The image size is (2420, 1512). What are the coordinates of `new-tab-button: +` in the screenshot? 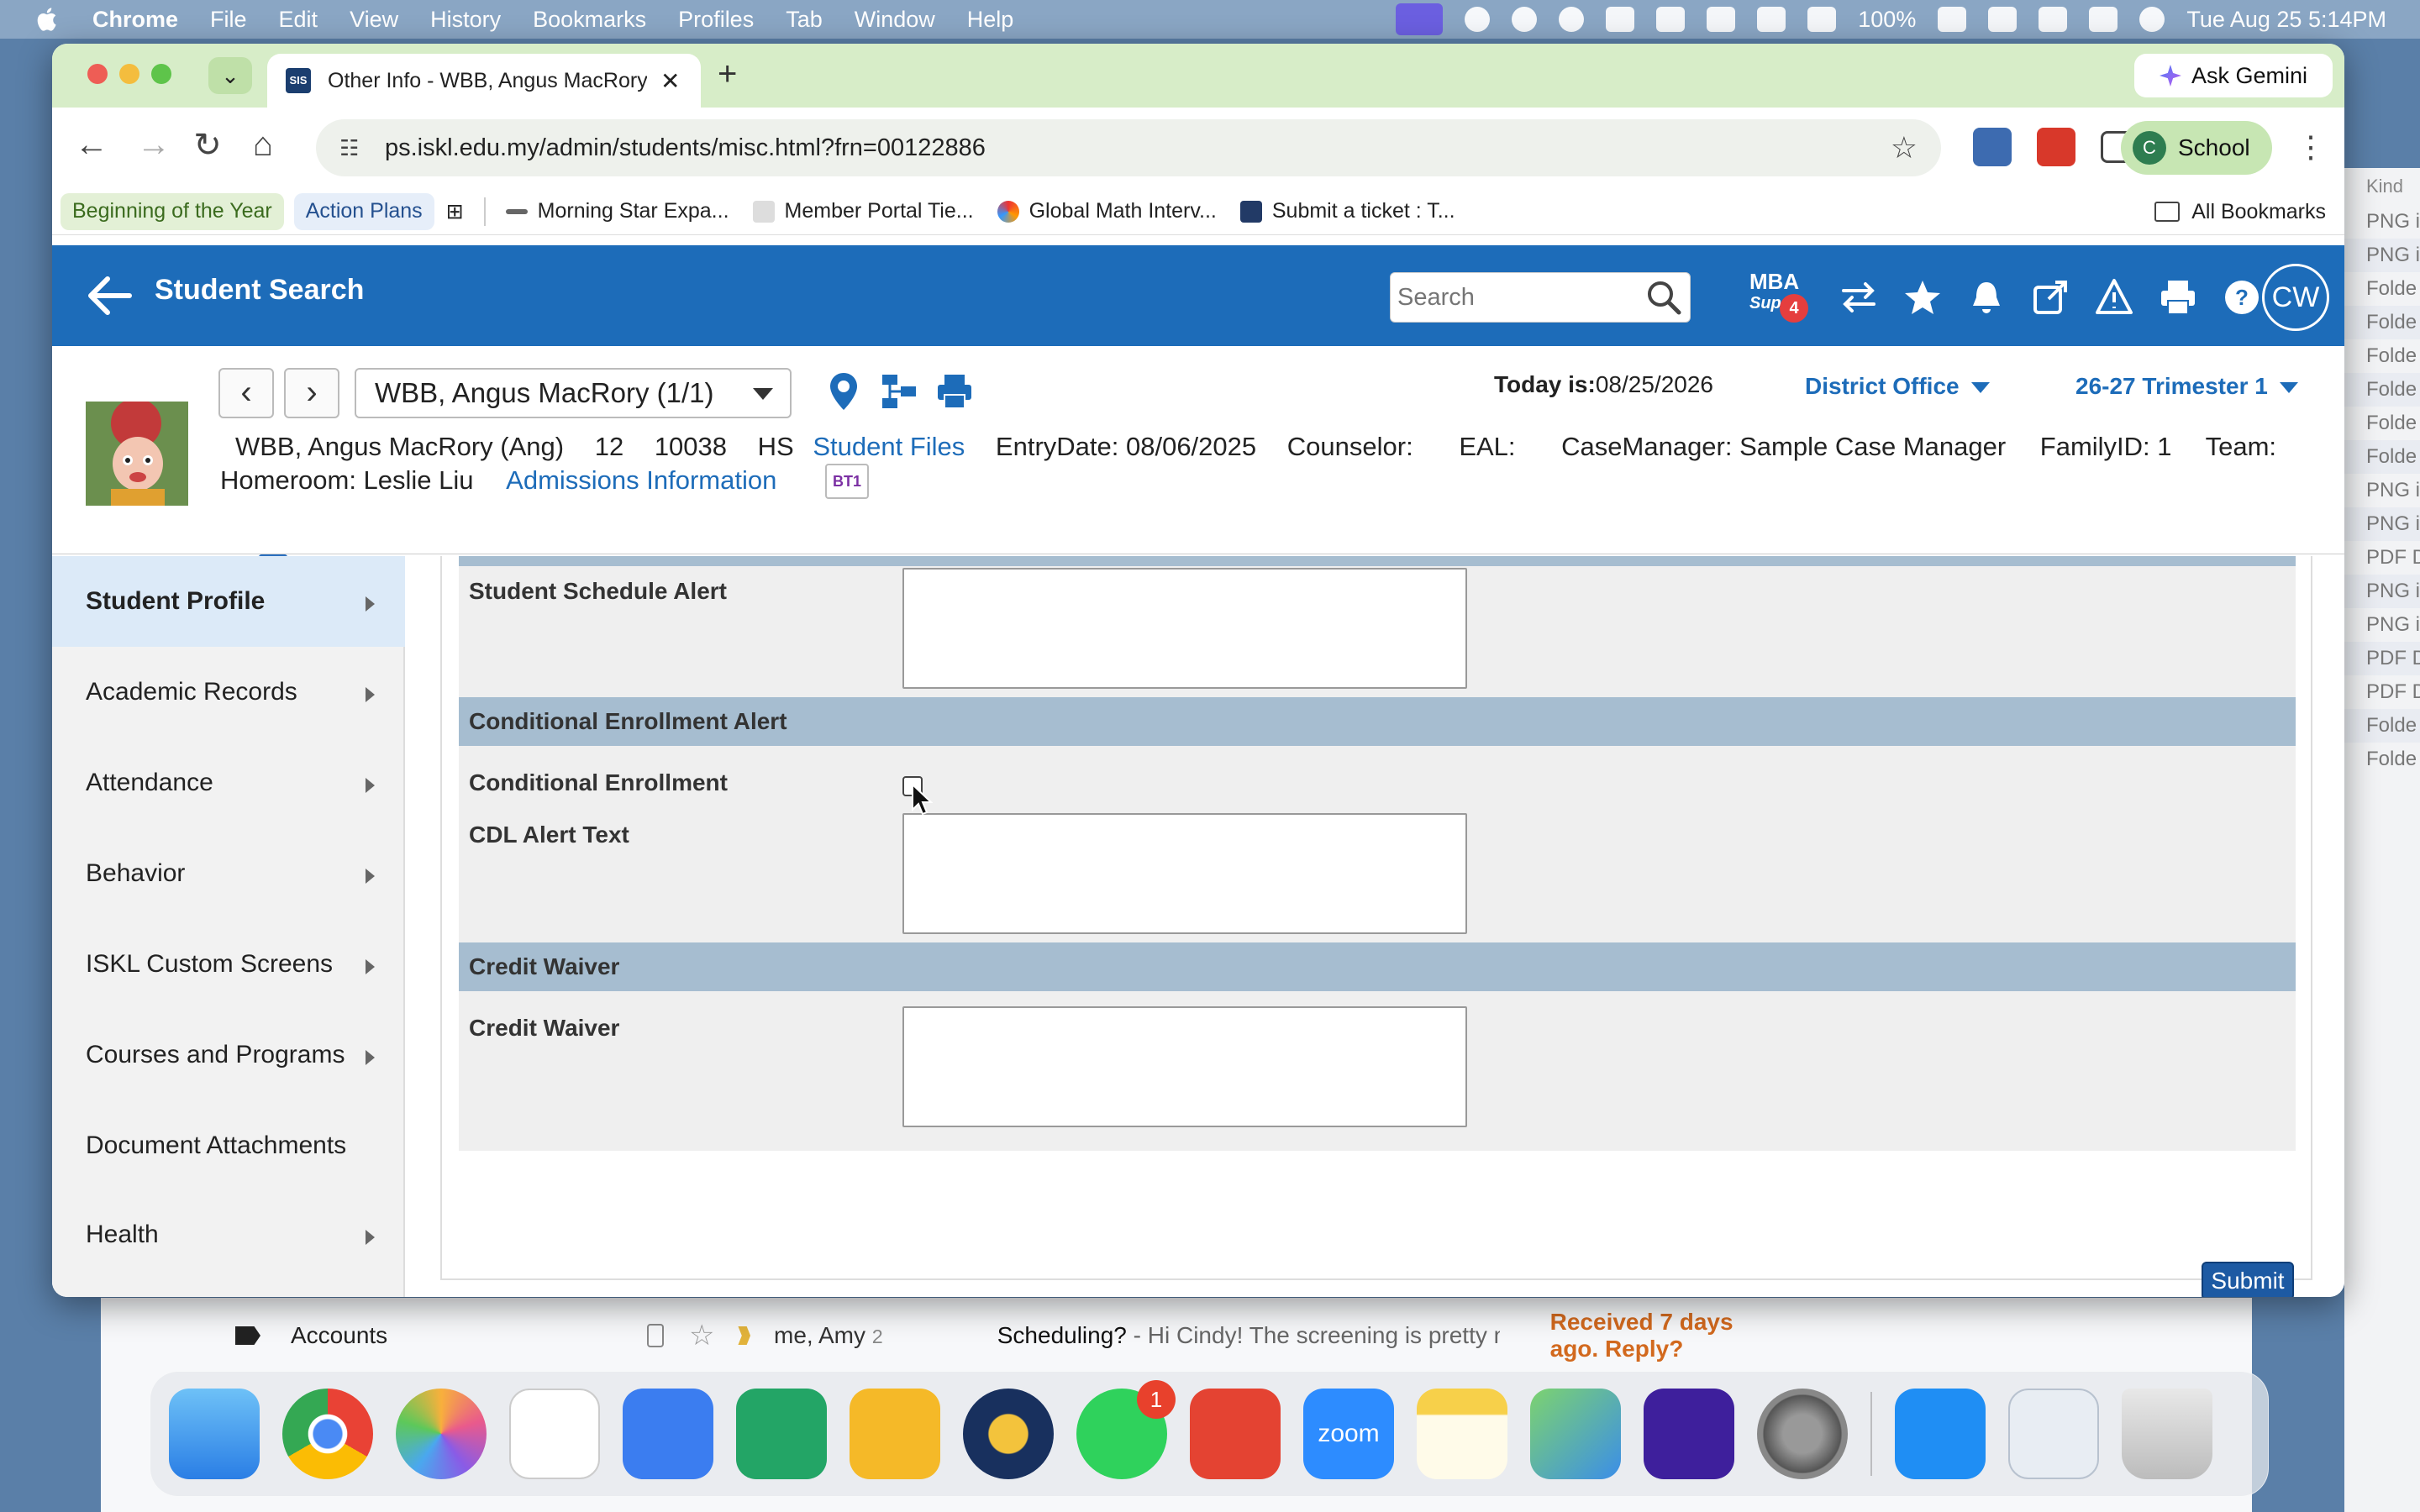 It's located at (727, 74).